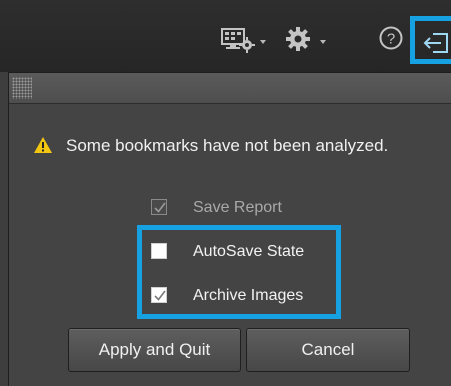  I want to click on dialog-titlebar, so click(230, 88).